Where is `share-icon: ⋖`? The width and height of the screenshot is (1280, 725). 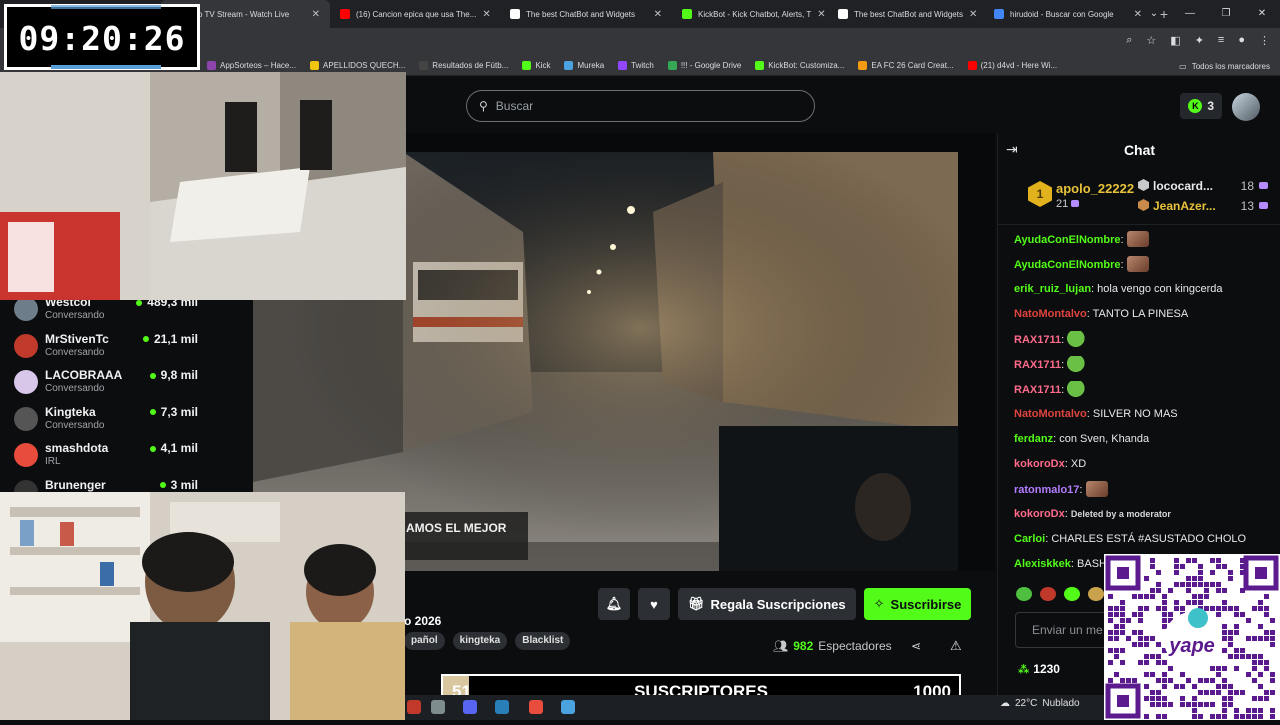
share-icon: ⋖ is located at coordinates (916, 646).